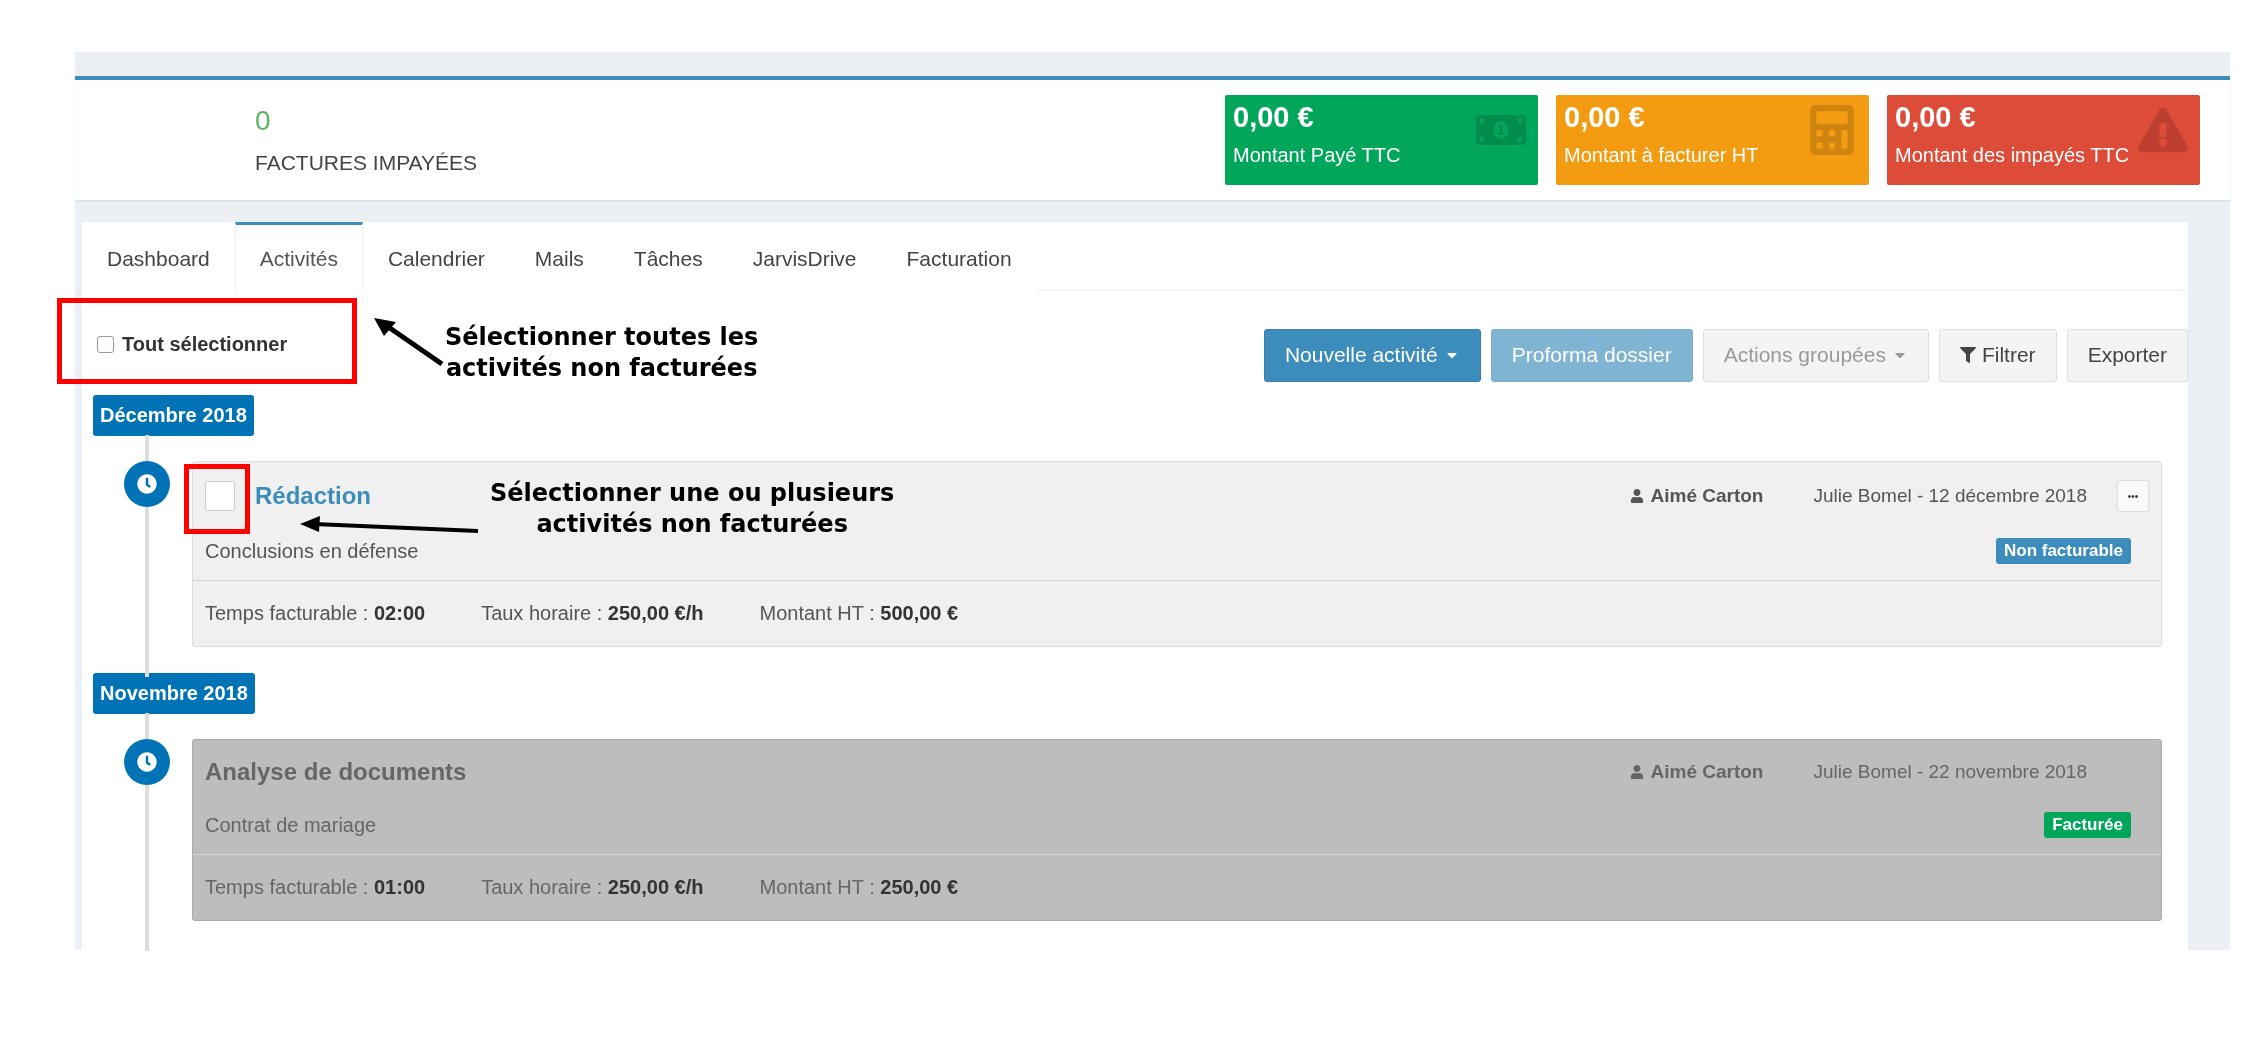 The image size is (2244, 1038). I want to click on activity-field: Montant HT : 250,00 €, so click(859, 887).